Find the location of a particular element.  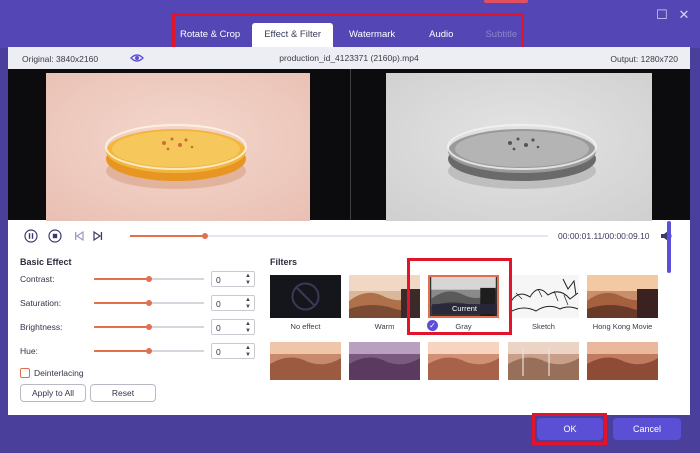

ok-button: OK is located at coordinates (570, 429).